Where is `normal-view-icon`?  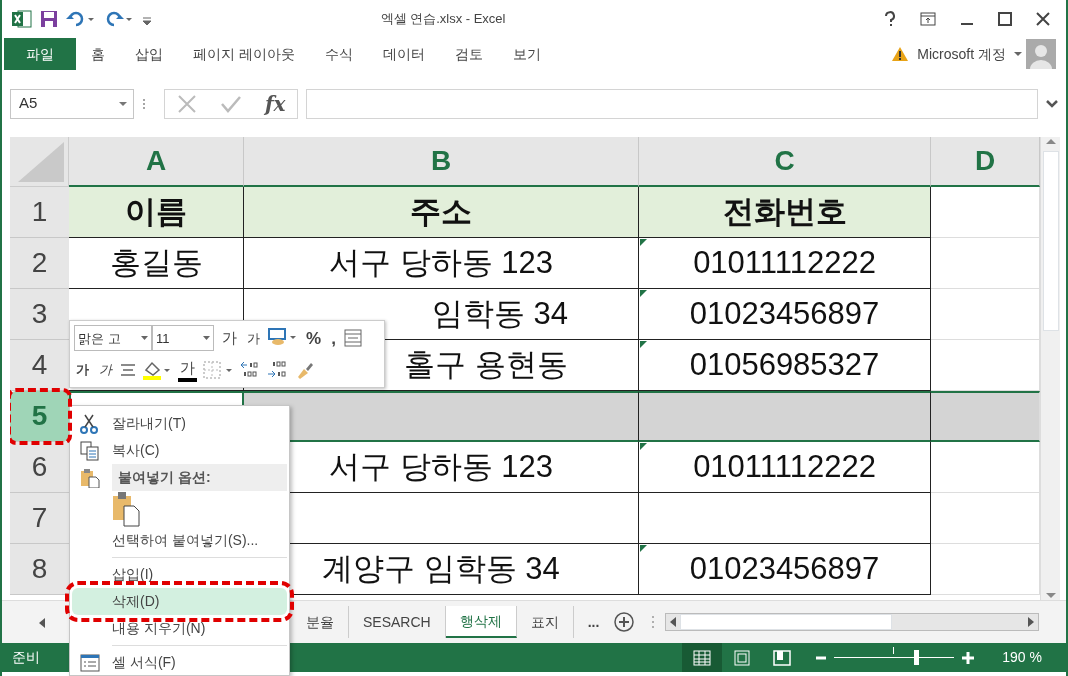
normal-view-icon is located at coordinates (702, 657).